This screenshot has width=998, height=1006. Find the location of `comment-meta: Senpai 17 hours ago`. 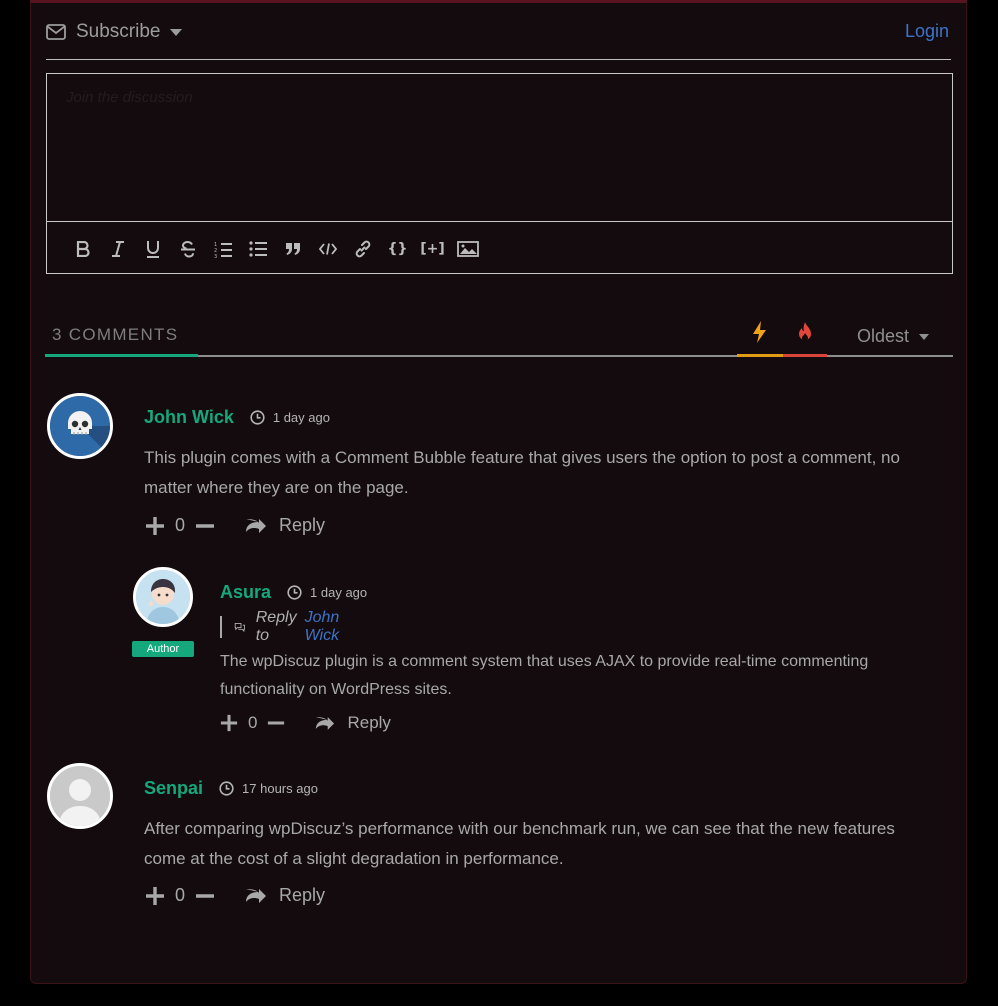

comment-meta: Senpai 17 hours ago is located at coordinates (231, 788).